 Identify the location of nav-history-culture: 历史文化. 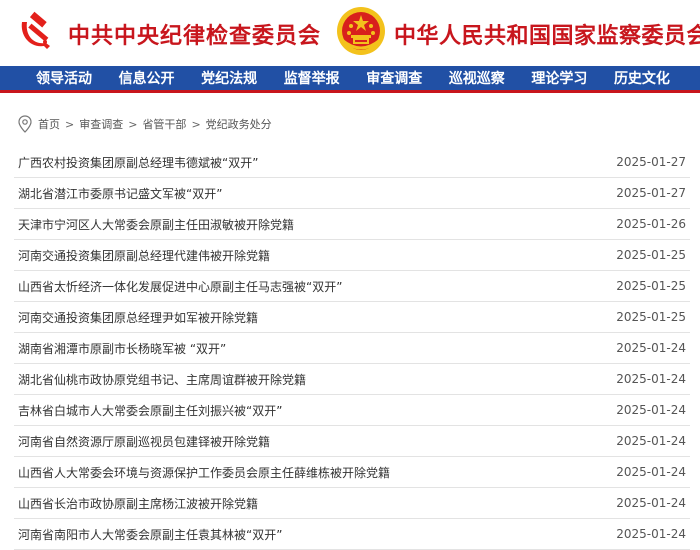
(642, 78).